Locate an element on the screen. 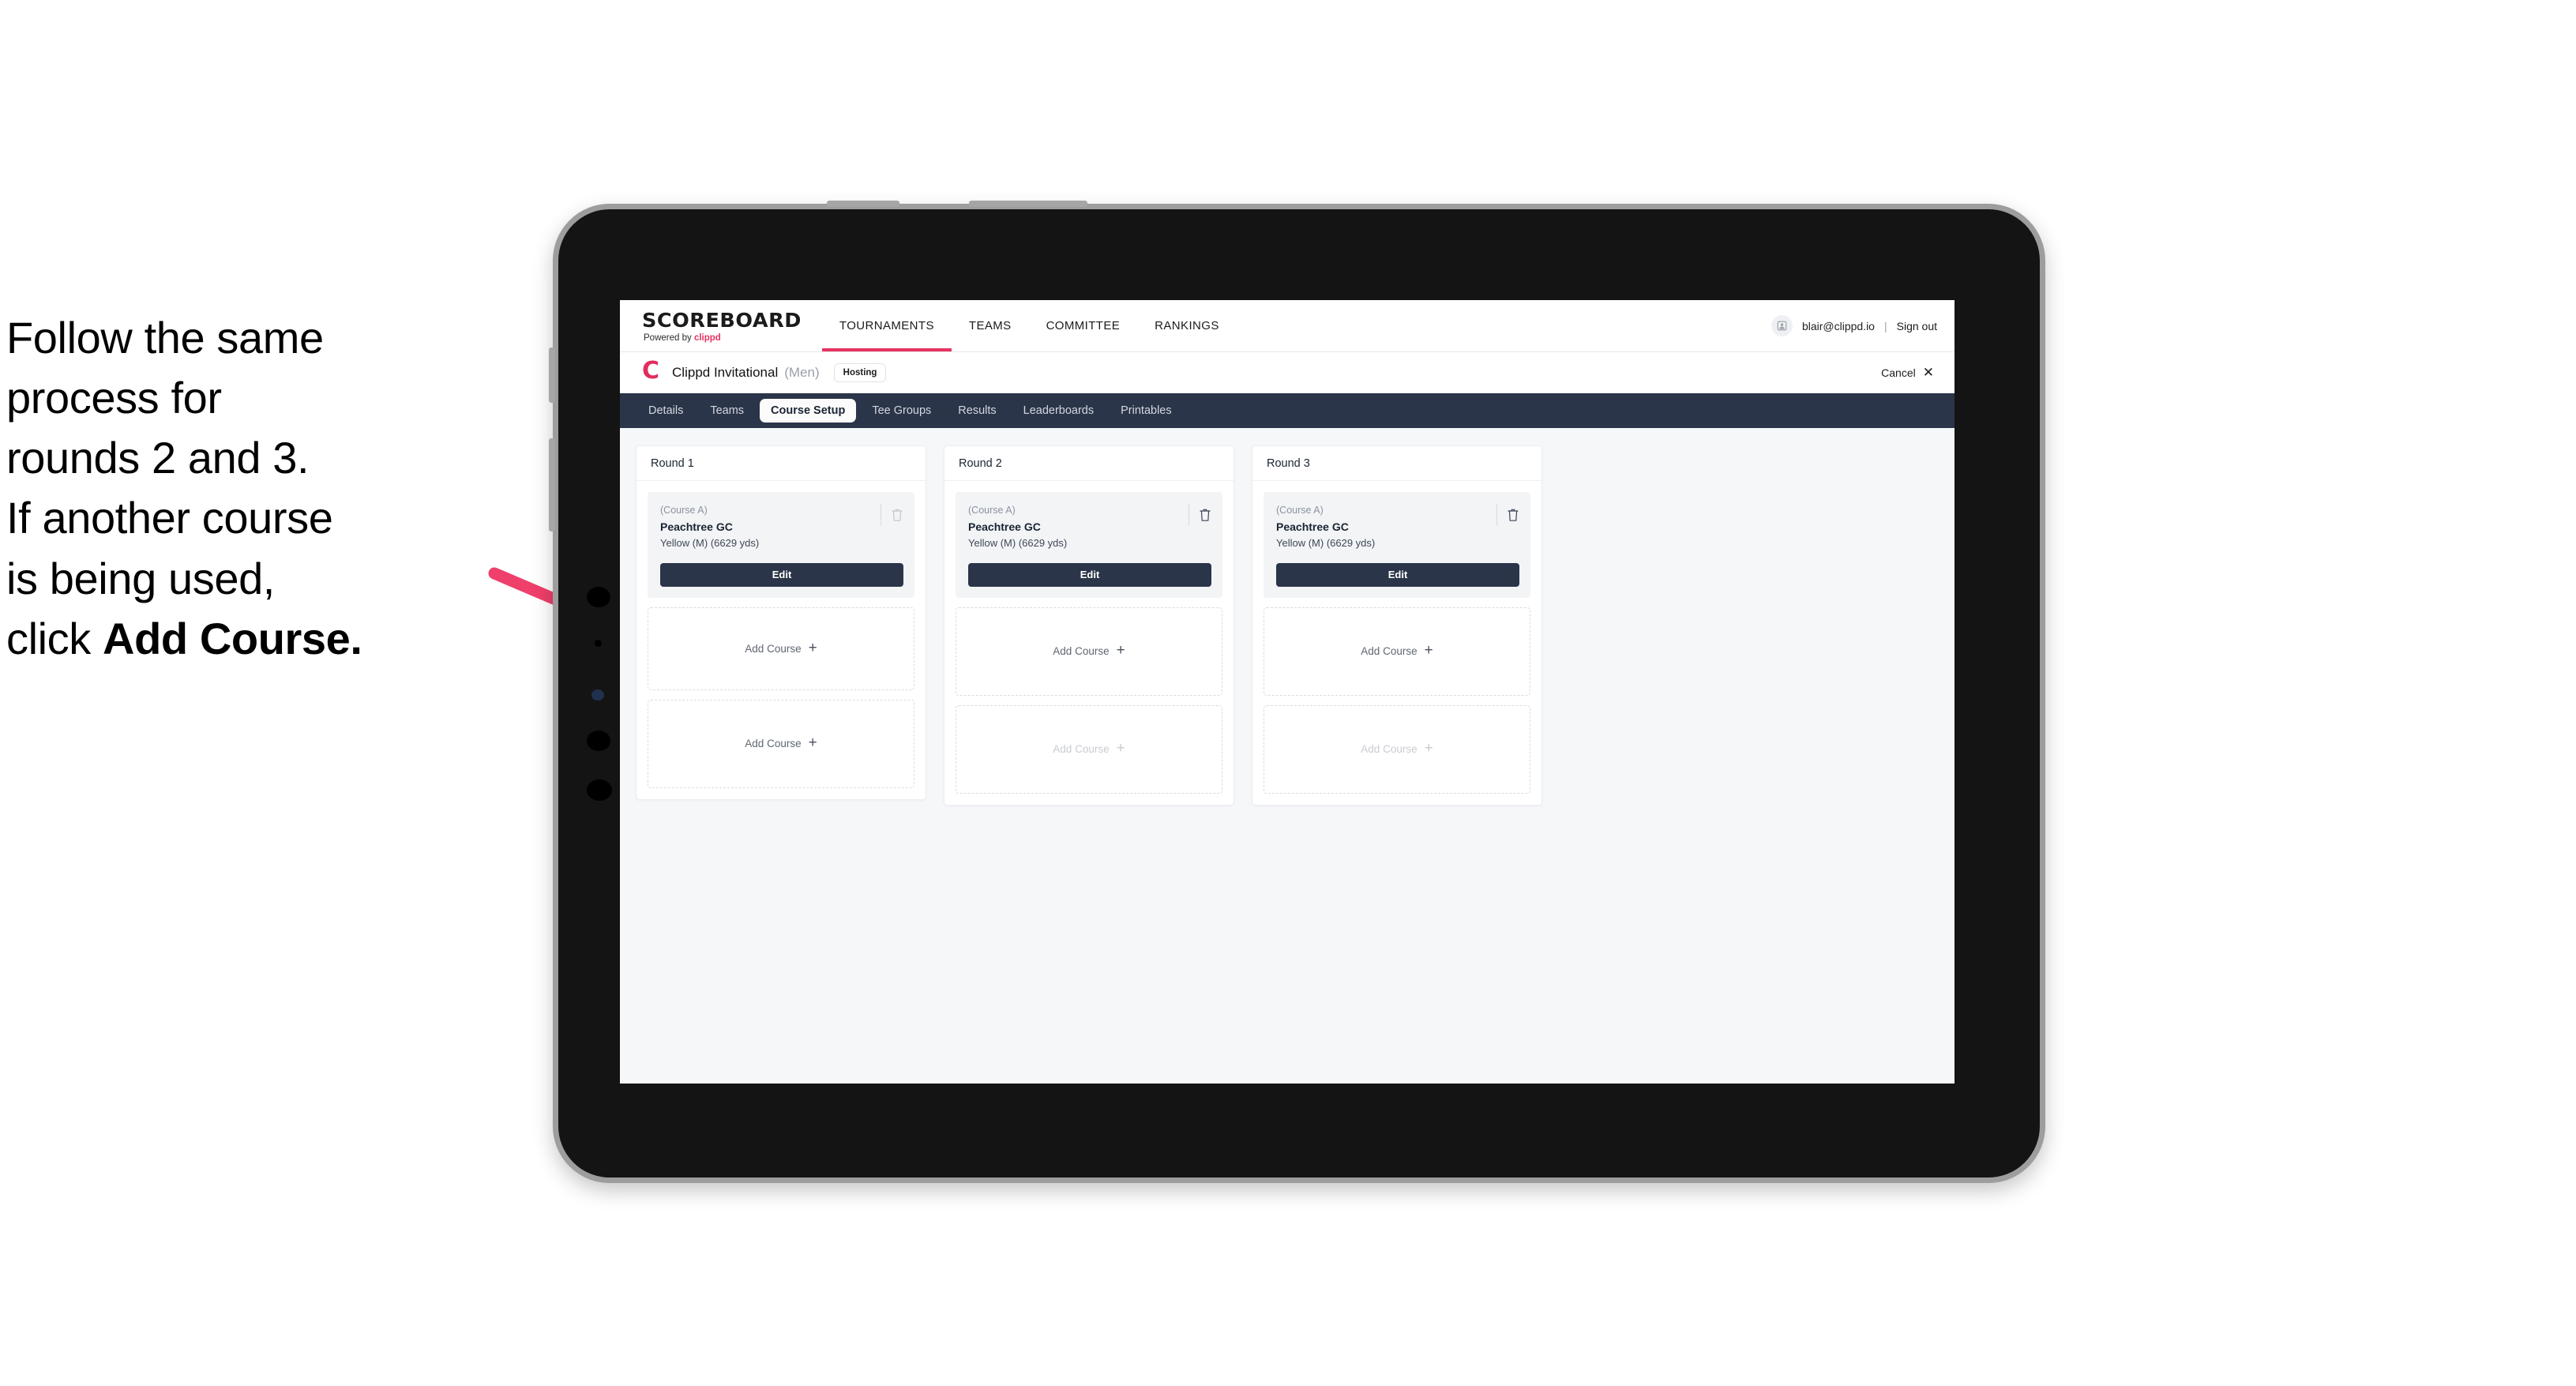  logo-tagline-brand: clippd is located at coordinates (707, 338).